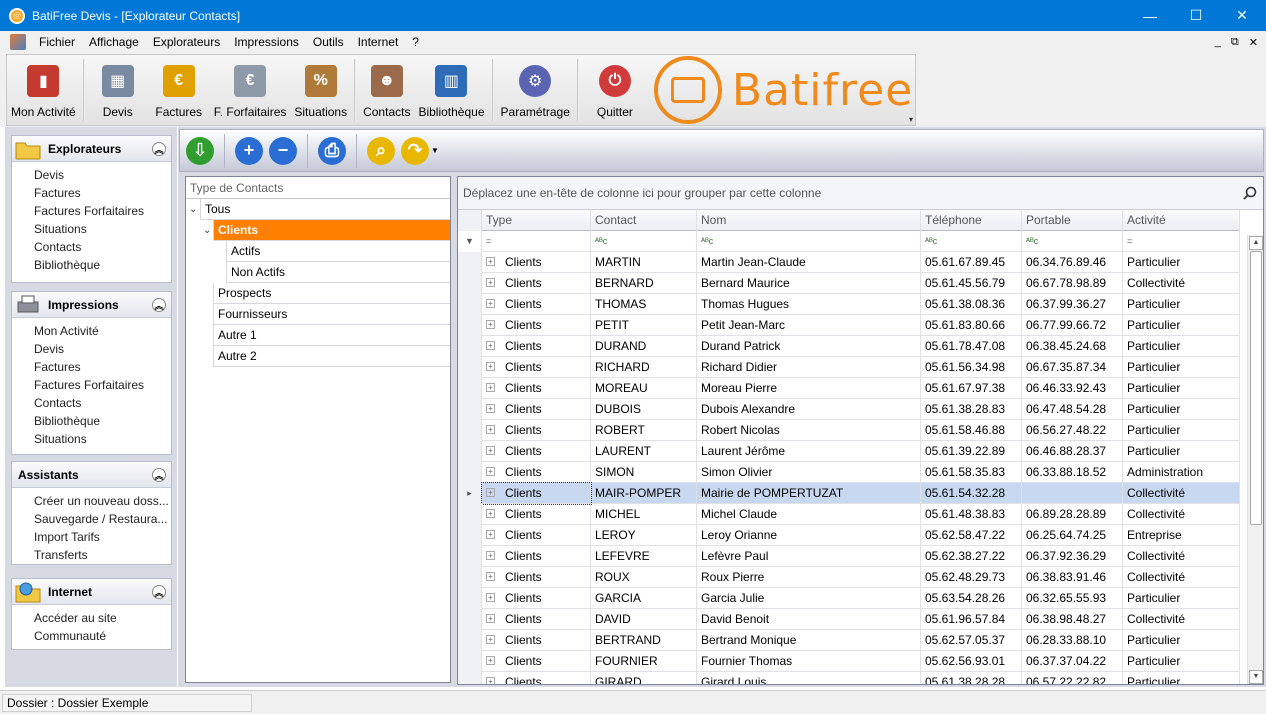 The image size is (1266, 714). Describe the element at coordinates (644, 325) in the screenshot. I see `cell-contact: PETIT` at that location.